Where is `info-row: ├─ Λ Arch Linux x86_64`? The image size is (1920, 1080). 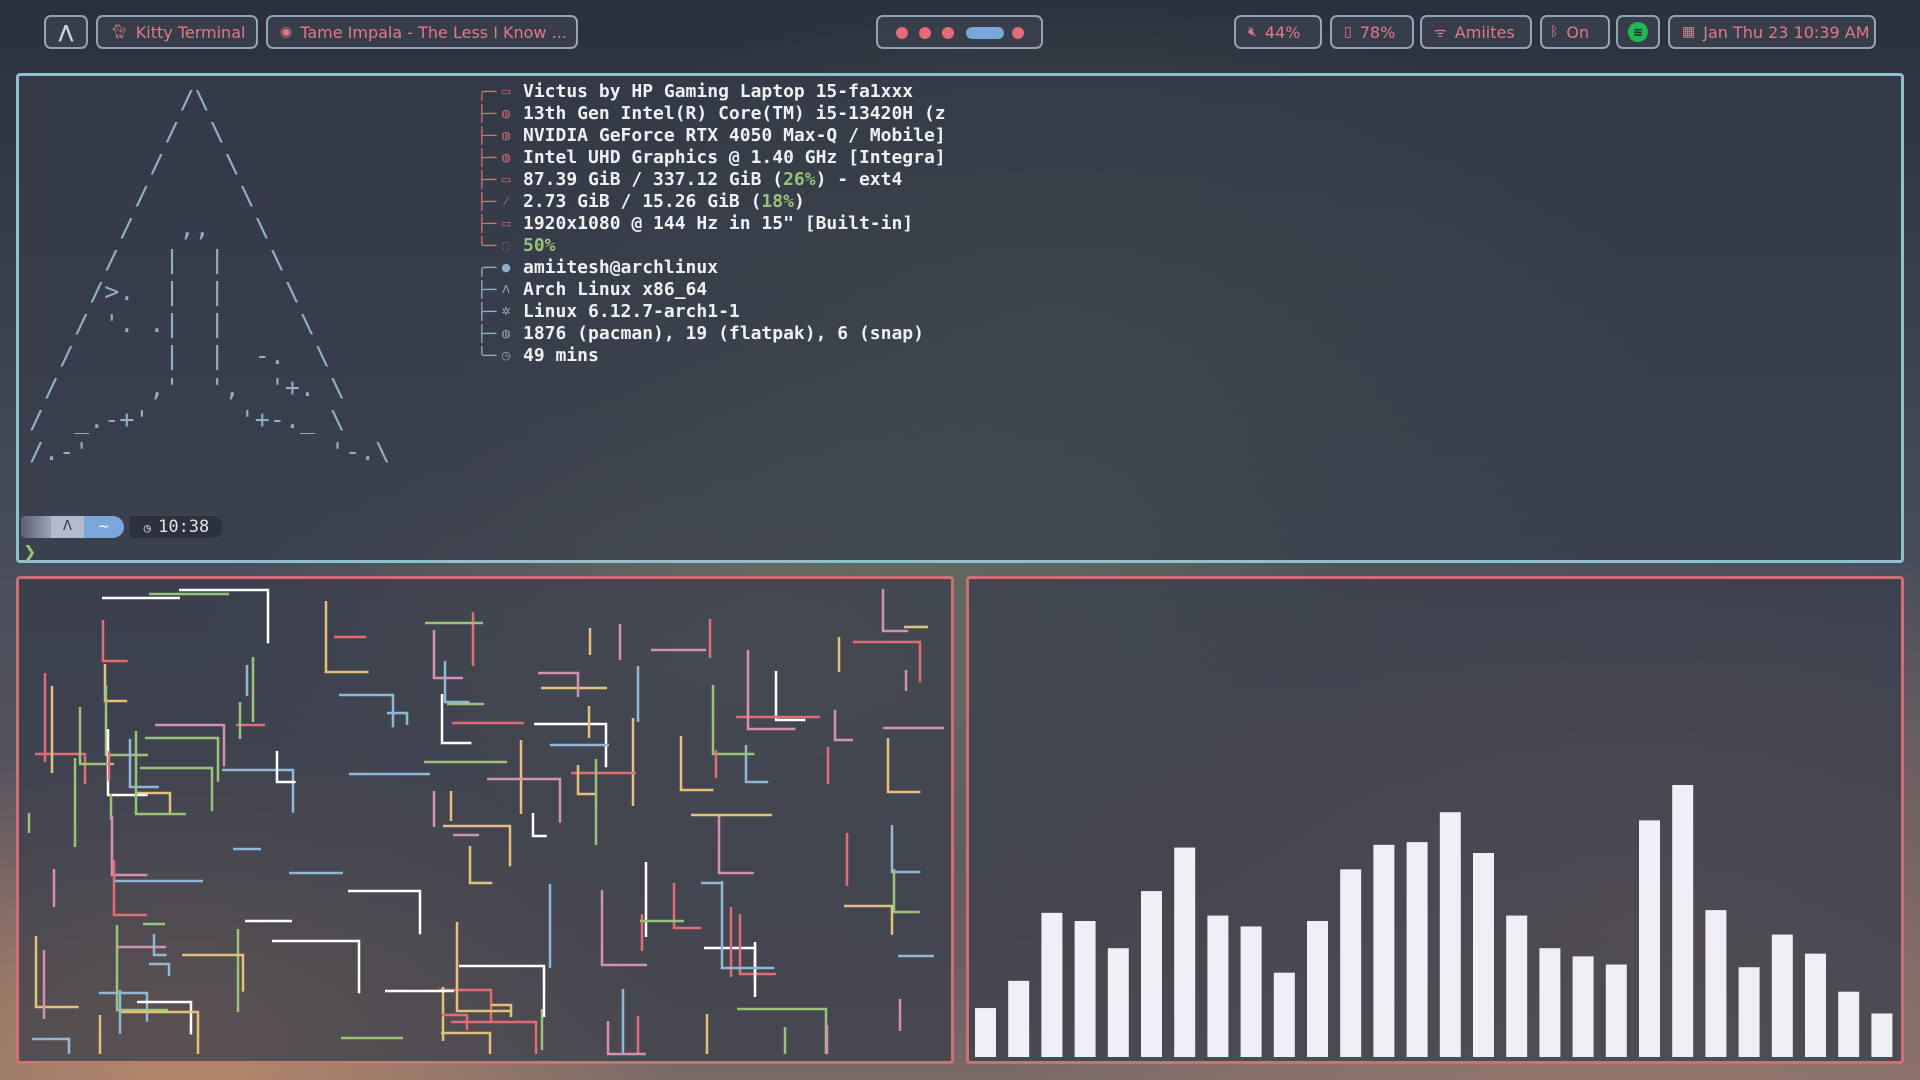 info-row: ├─ Λ Arch Linux x86_64 is located at coordinates (711, 289).